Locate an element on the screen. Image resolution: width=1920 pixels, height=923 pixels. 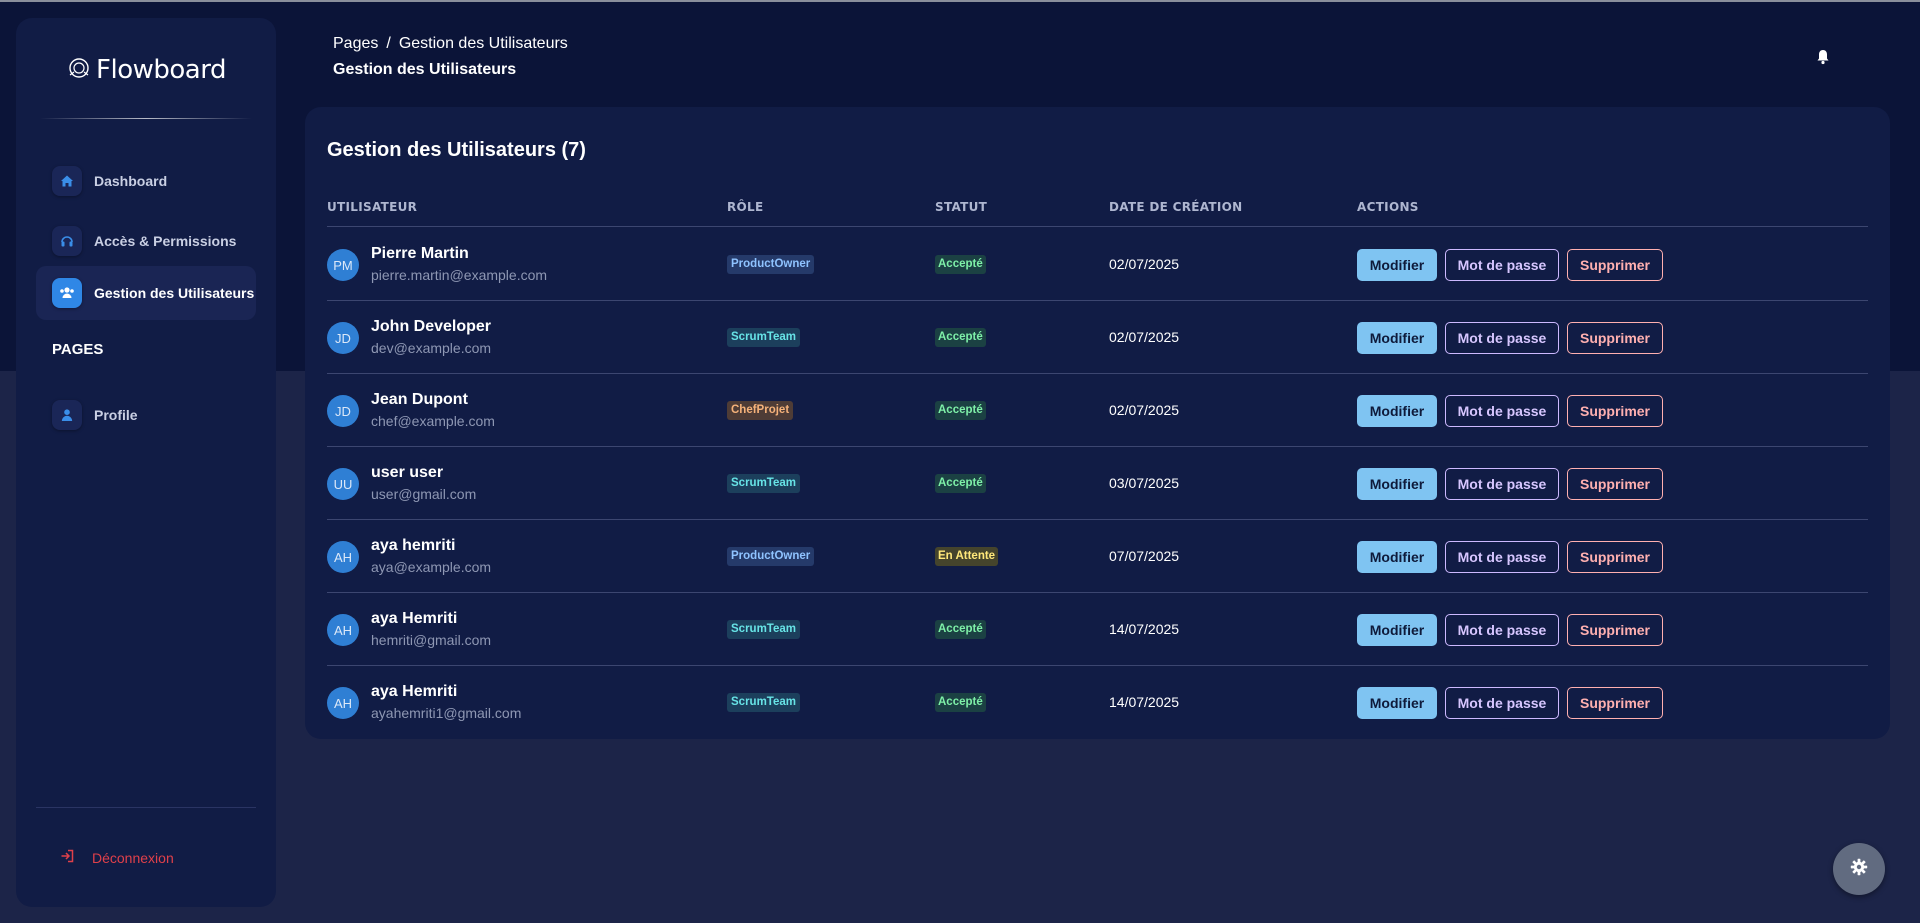
bell-icon is located at coordinates (1826, 59).